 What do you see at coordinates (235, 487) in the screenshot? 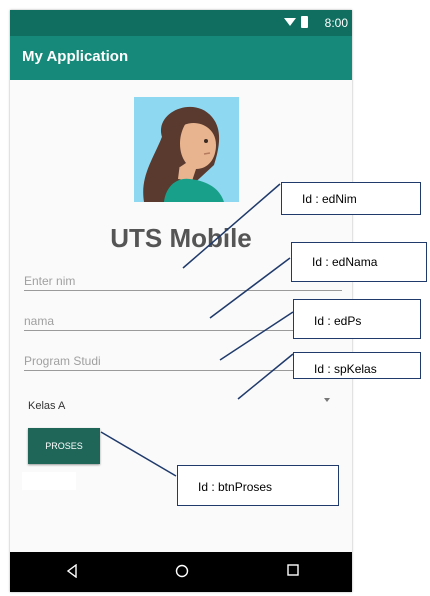
I see `callout-btnproses-label: Id : btnProses` at bounding box center [235, 487].